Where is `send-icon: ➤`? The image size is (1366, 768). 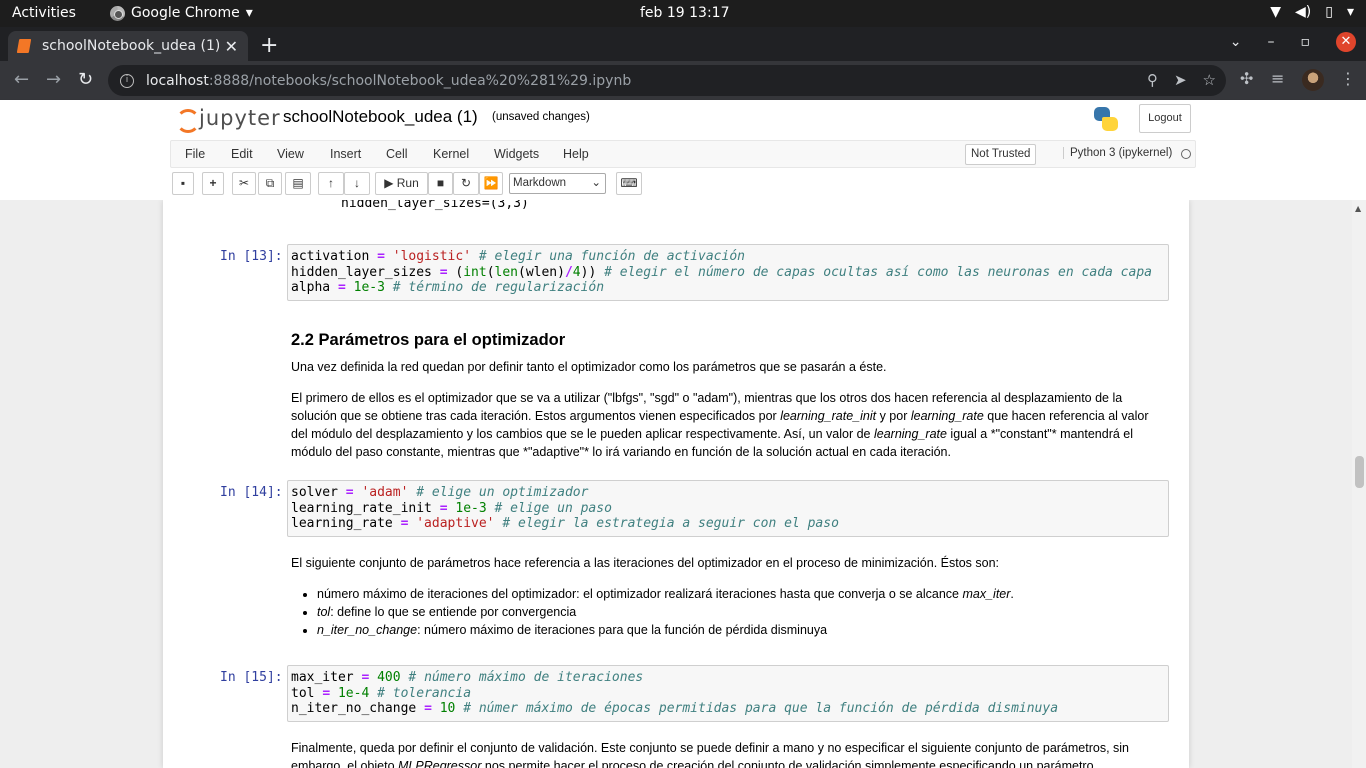 send-icon: ➤ is located at coordinates (1180, 80).